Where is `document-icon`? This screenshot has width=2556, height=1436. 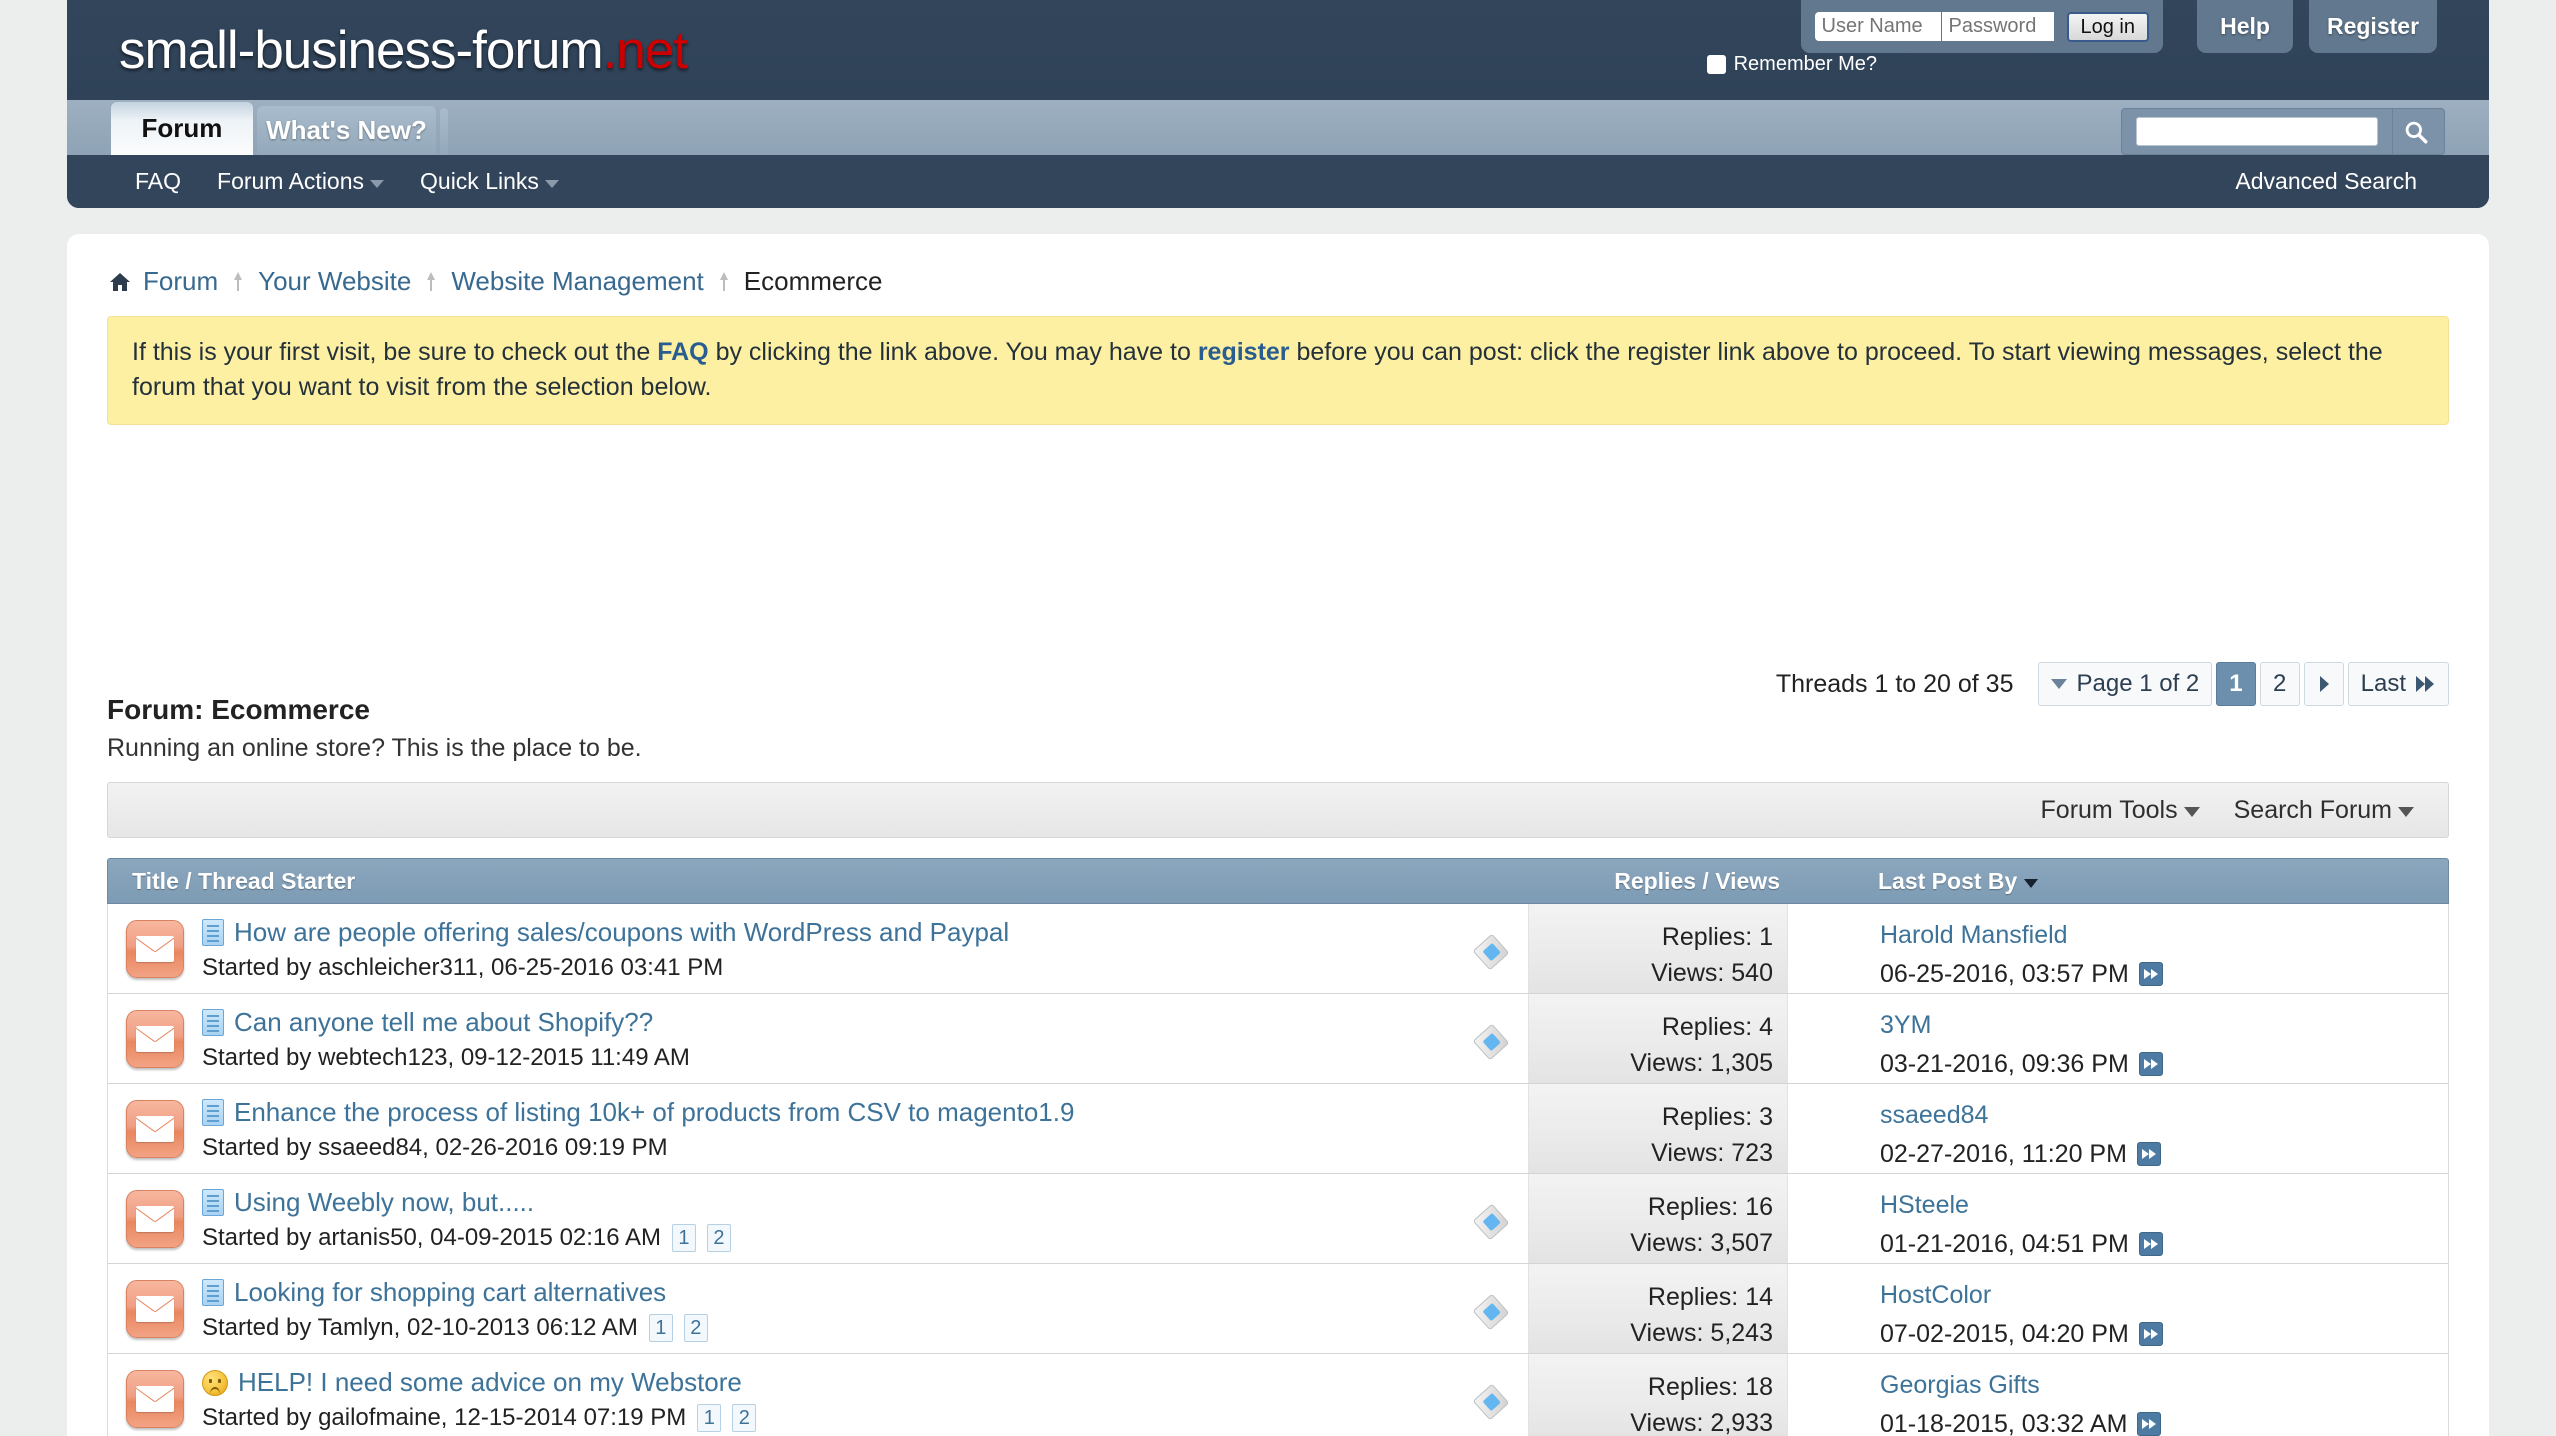
document-icon is located at coordinates (213, 1202).